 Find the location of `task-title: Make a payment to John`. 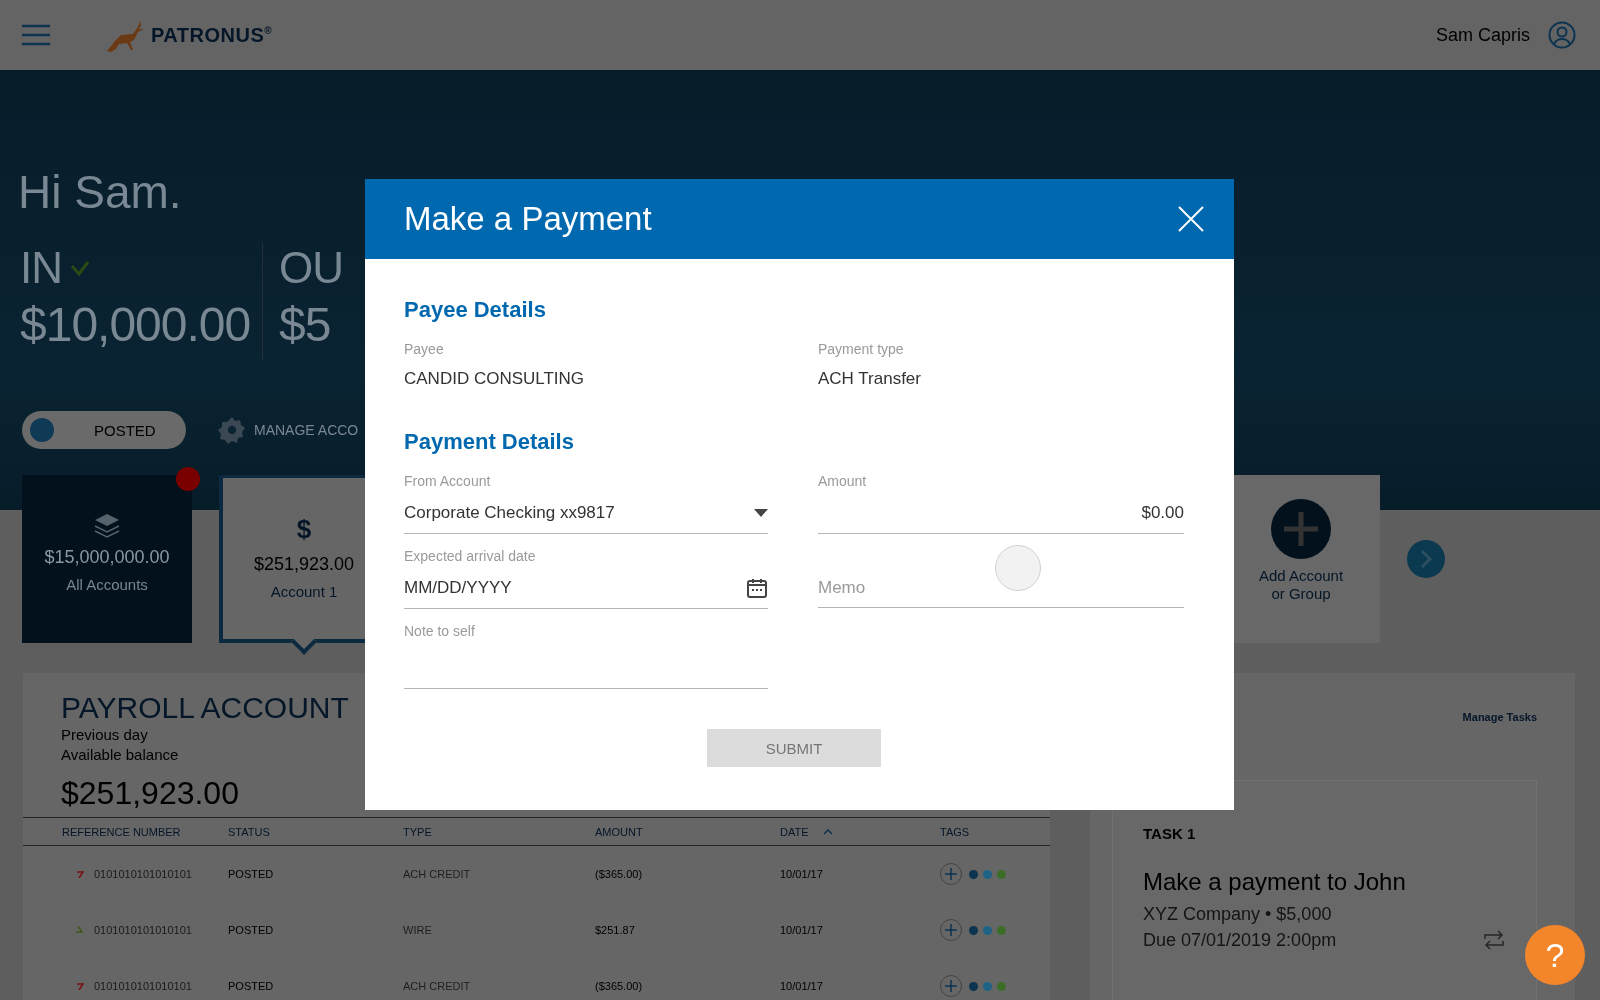

task-title: Make a payment to John is located at coordinates (1275, 882).